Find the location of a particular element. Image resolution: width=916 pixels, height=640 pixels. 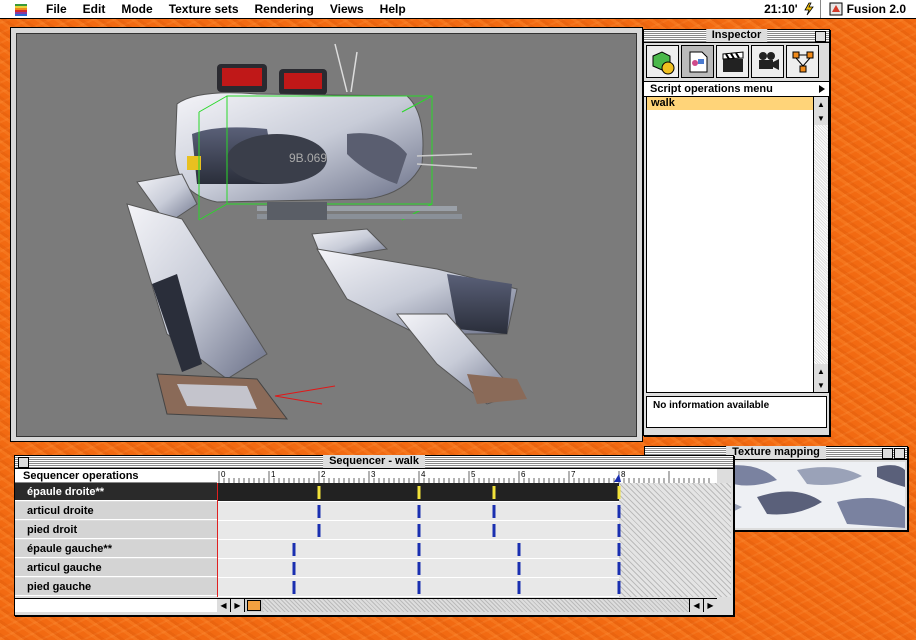

keyframe-layer is located at coordinates (419, 540).